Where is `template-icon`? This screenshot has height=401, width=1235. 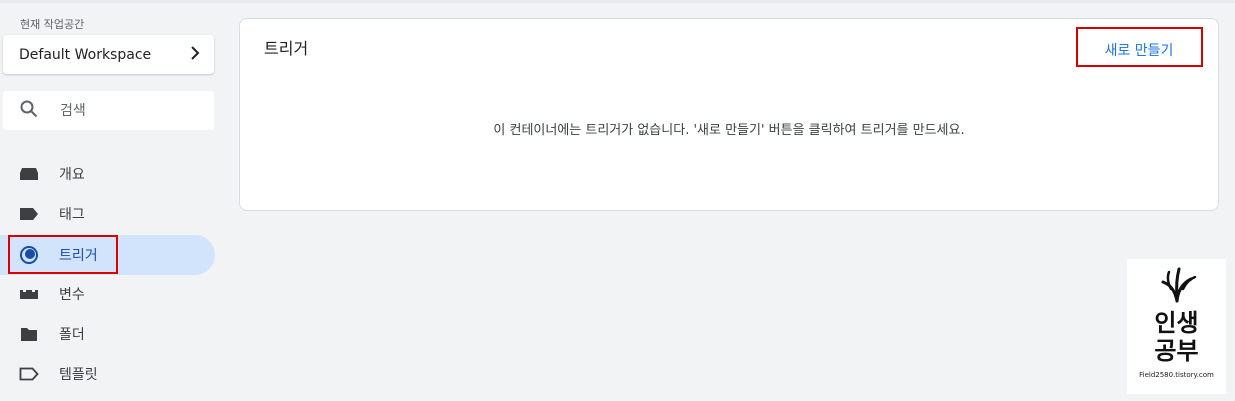
template-icon is located at coordinates (29, 374).